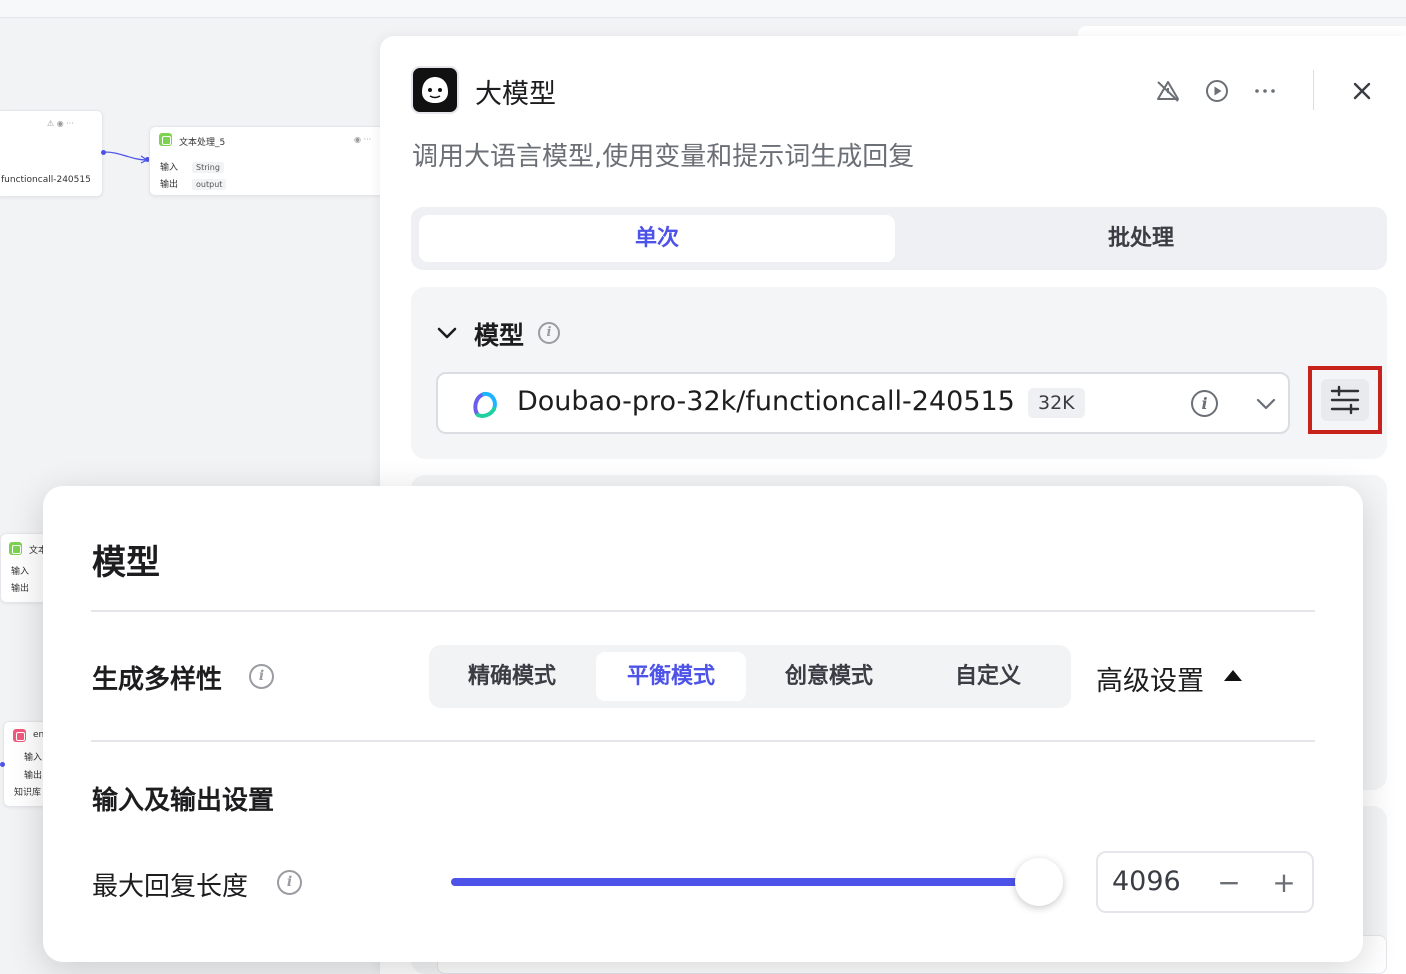 The image size is (1406, 974). Describe the element at coordinates (126, 563) in the screenshot. I see `popover-title: 模型` at that location.